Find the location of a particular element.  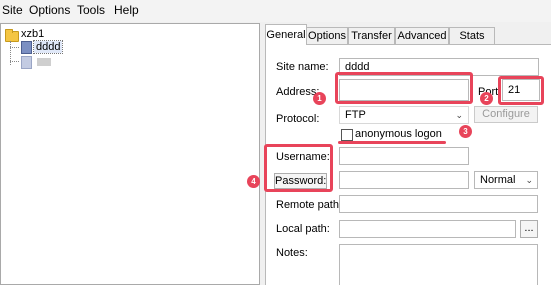

password-mode-select: Normal ⌄ is located at coordinates (506, 180).